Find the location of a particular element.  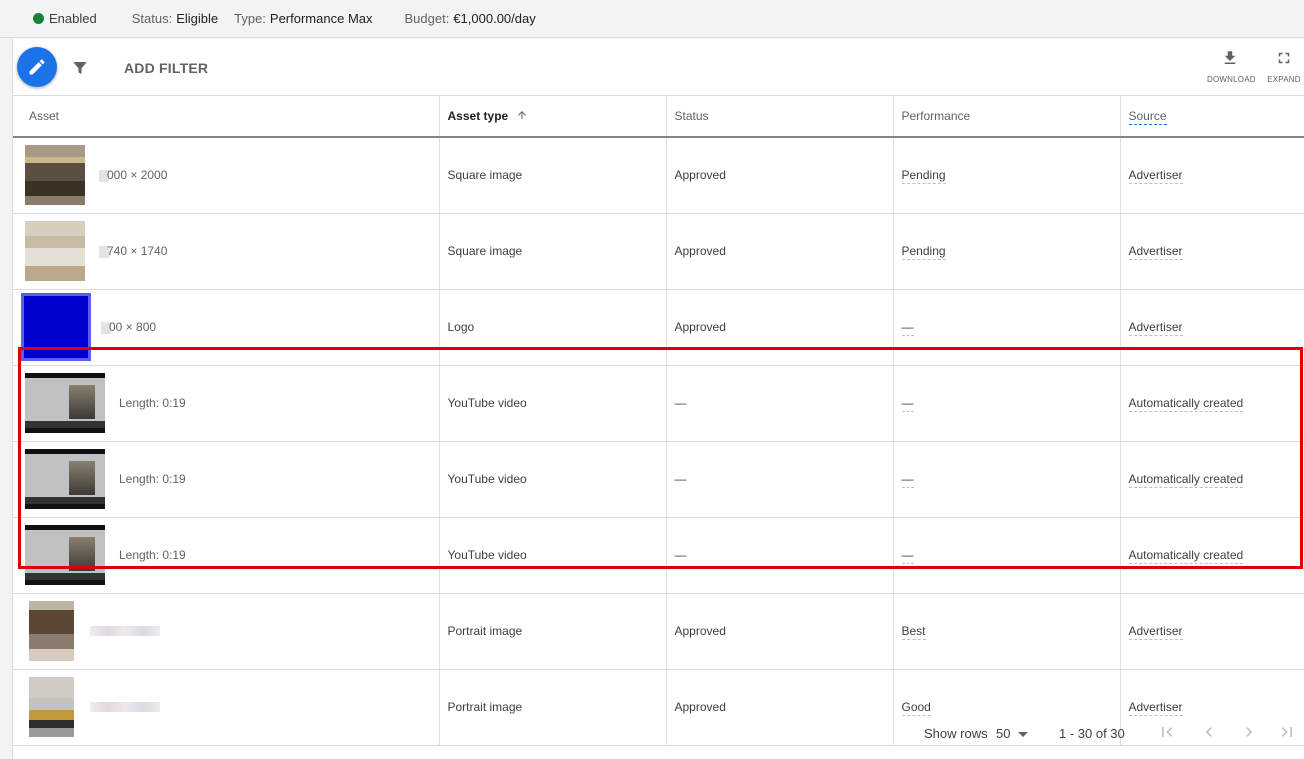

show-rows-label: Show rows is located at coordinates (956, 733).